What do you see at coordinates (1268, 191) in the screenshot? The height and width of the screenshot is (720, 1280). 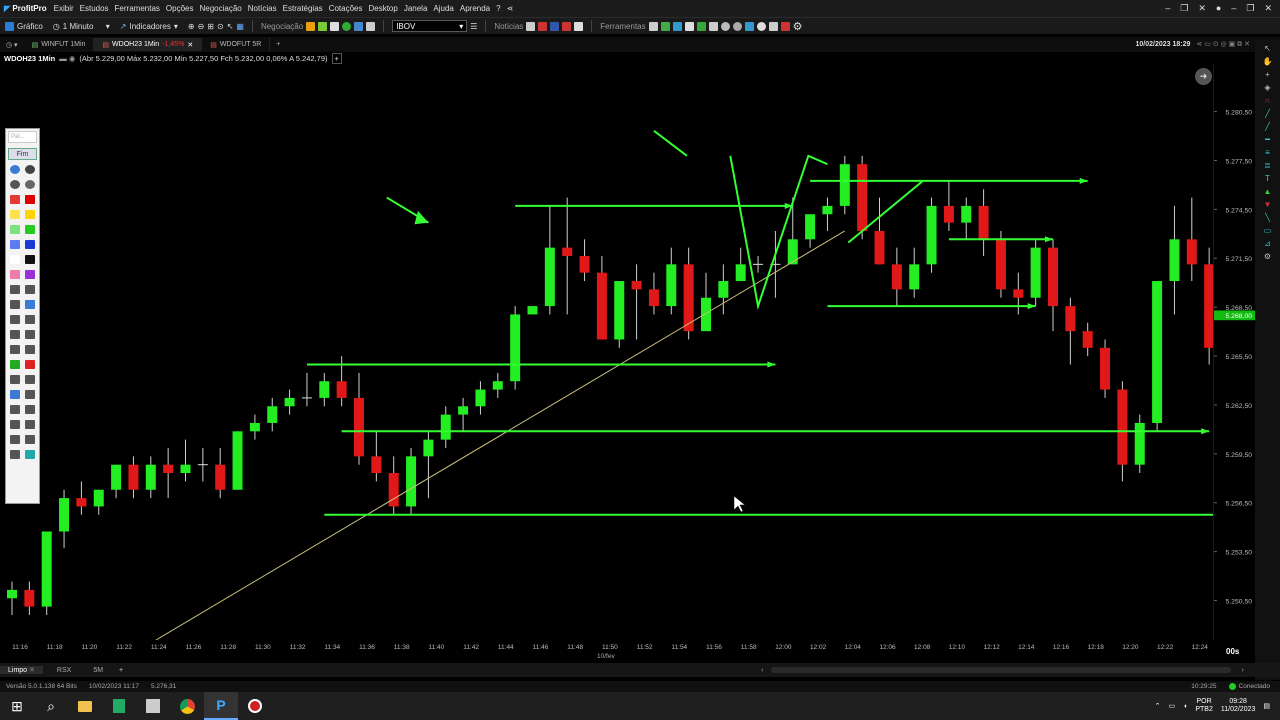 I see `arrow-up-tool-icon: ▲` at bounding box center [1268, 191].